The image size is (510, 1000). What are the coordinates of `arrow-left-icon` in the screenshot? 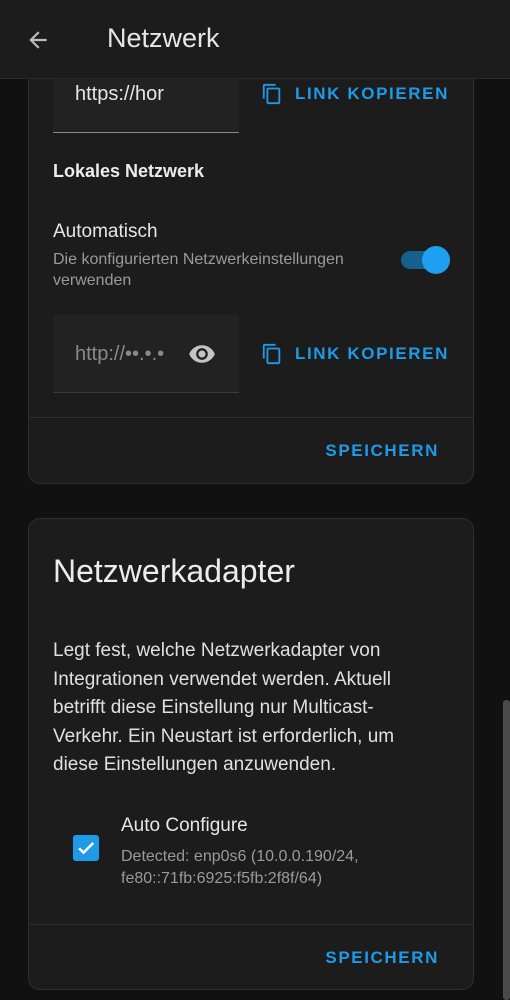 It's located at (38, 40).